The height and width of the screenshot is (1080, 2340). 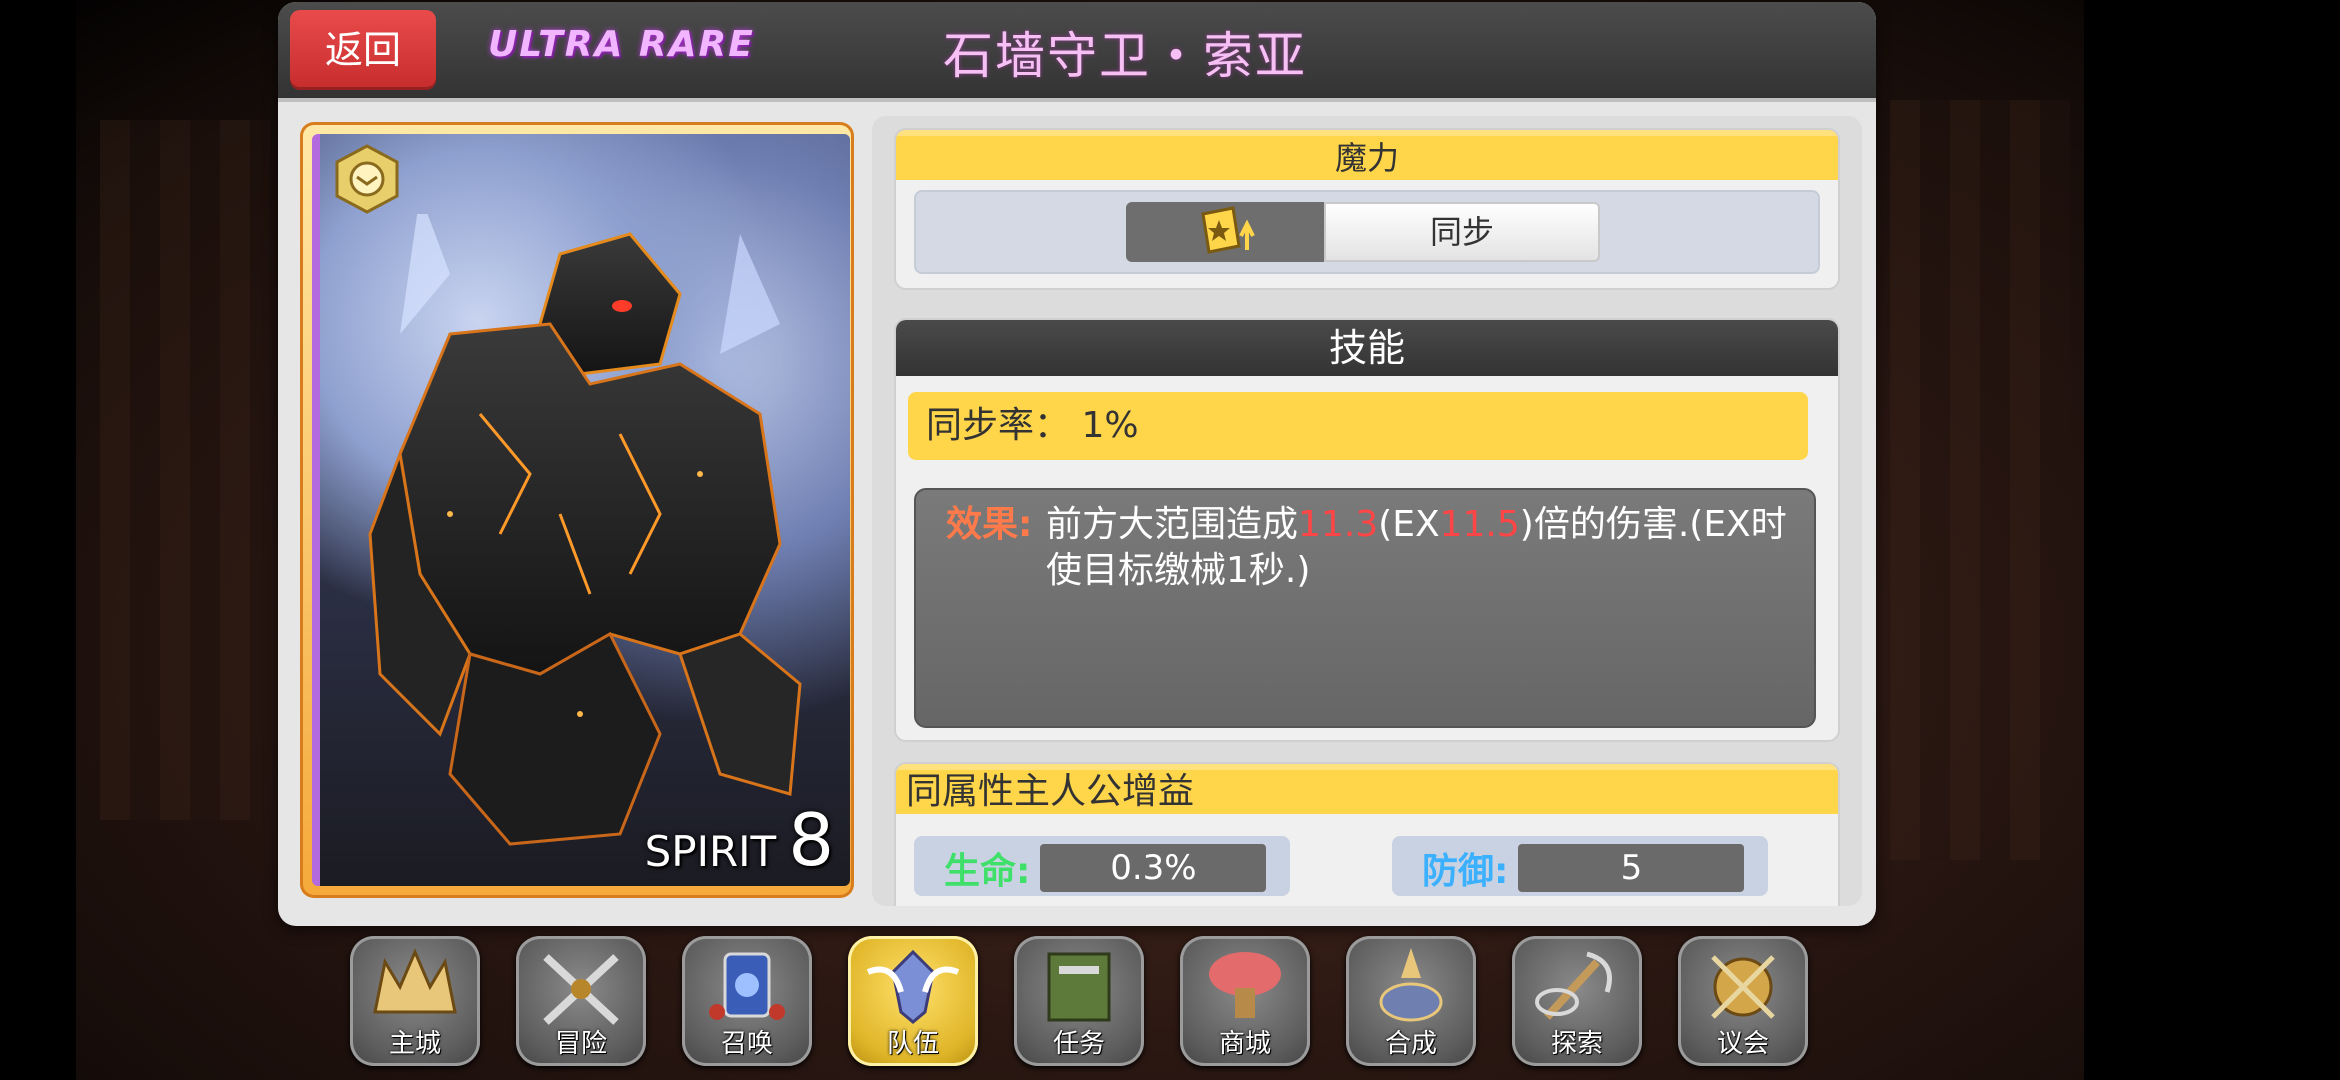 I want to click on effect-text-part: (EX, so click(x=1409, y=524).